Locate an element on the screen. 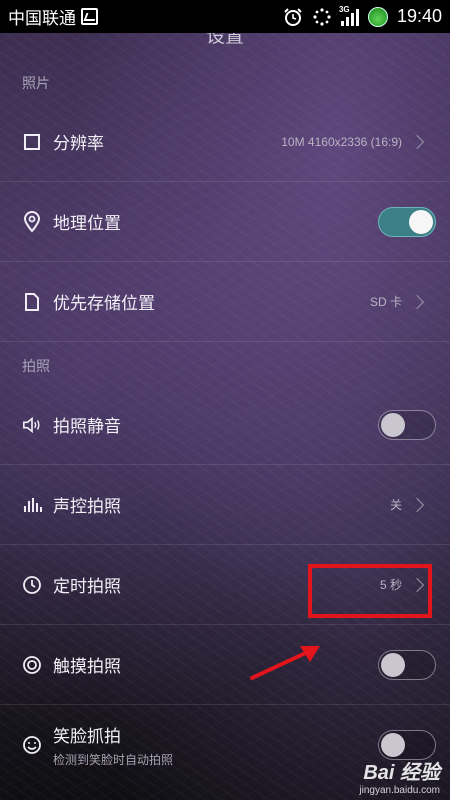 The image size is (450, 800). section-header-shooting: 拍照 is located at coordinates (36, 366).